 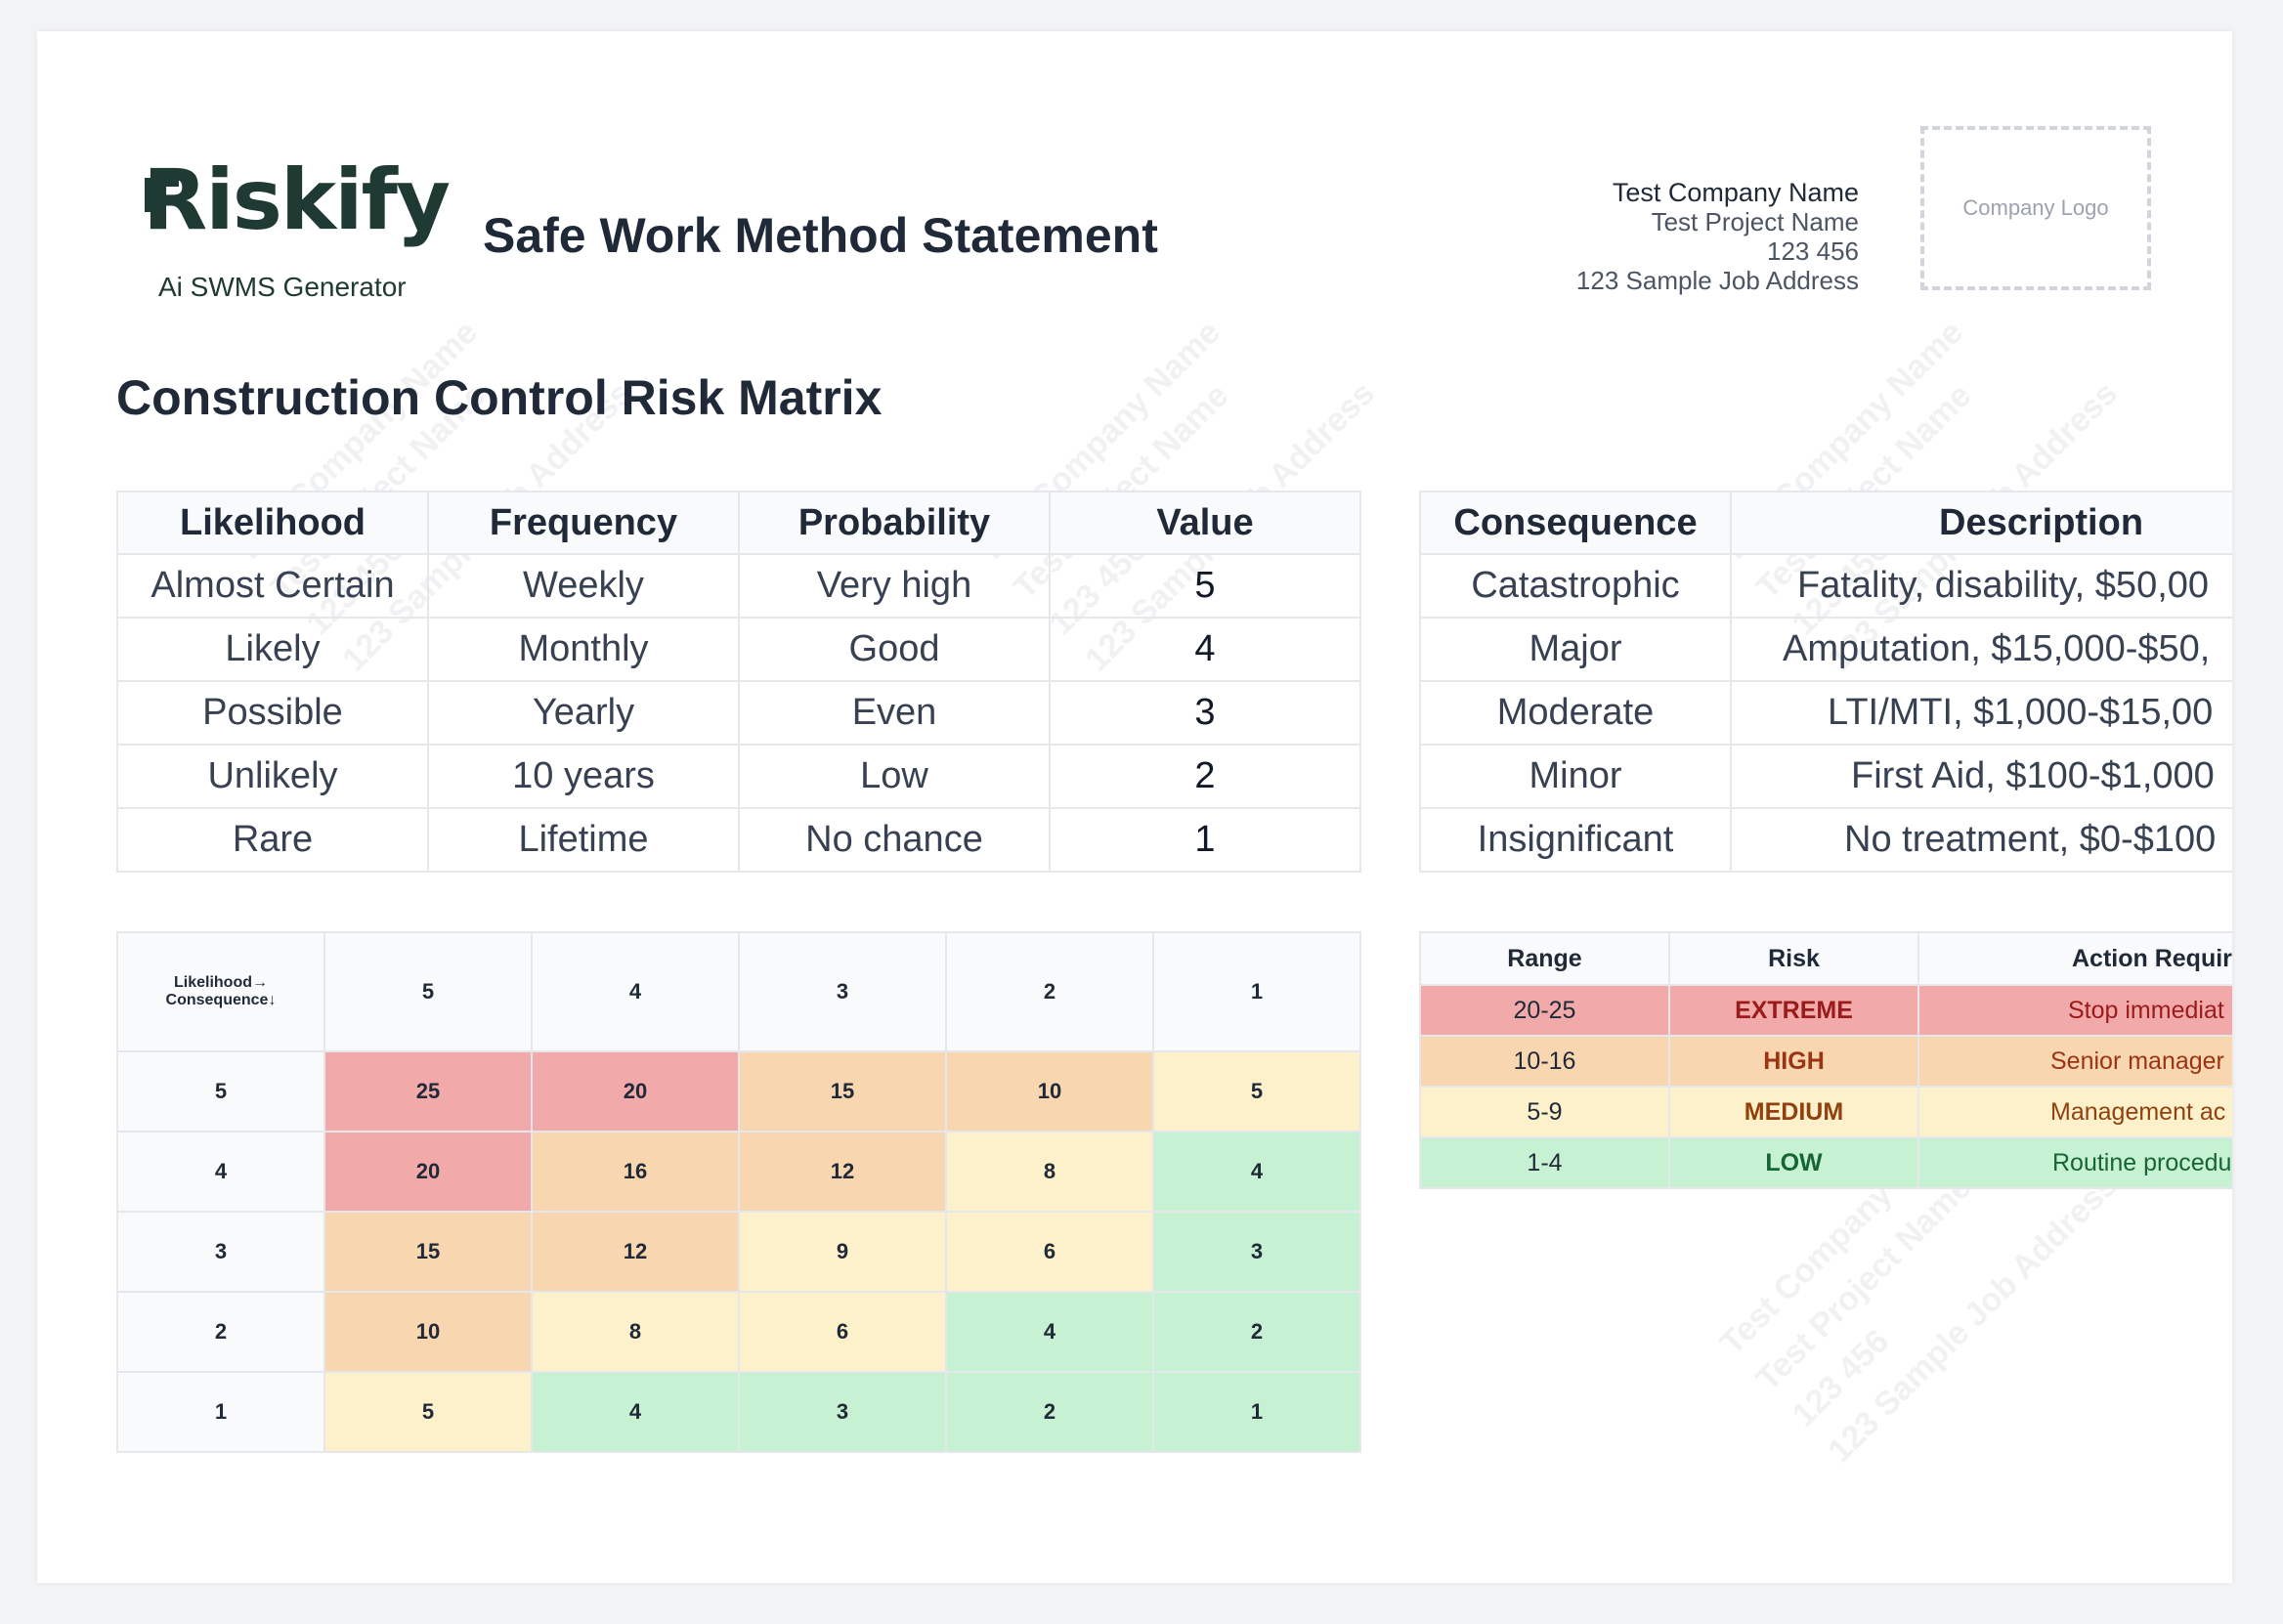 What do you see at coordinates (221, 1091) in the screenshot?
I see `matrix-row-header: 5` at bounding box center [221, 1091].